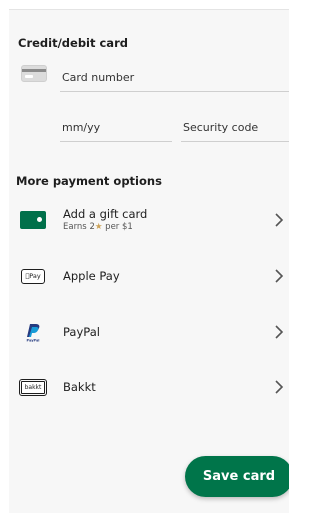 The height and width of the screenshot is (515, 320). Describe the element at coordinates (149, 387) in the screenshot. I see `bakkt-row: bakkt Bakkt` at that location.